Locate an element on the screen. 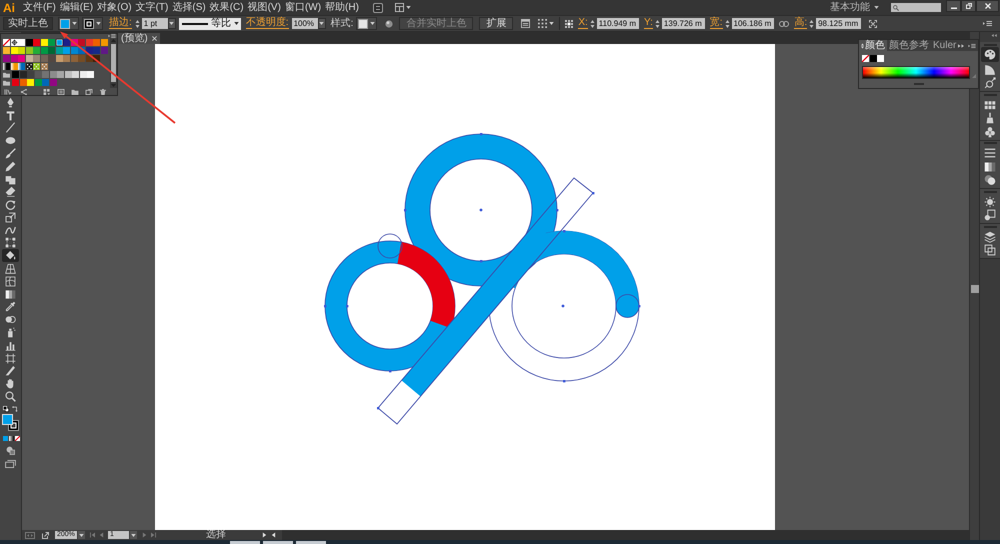 The width and height of the screenshot is (1000, 544). none-swatch-icon is located at coordinates (865, 58).